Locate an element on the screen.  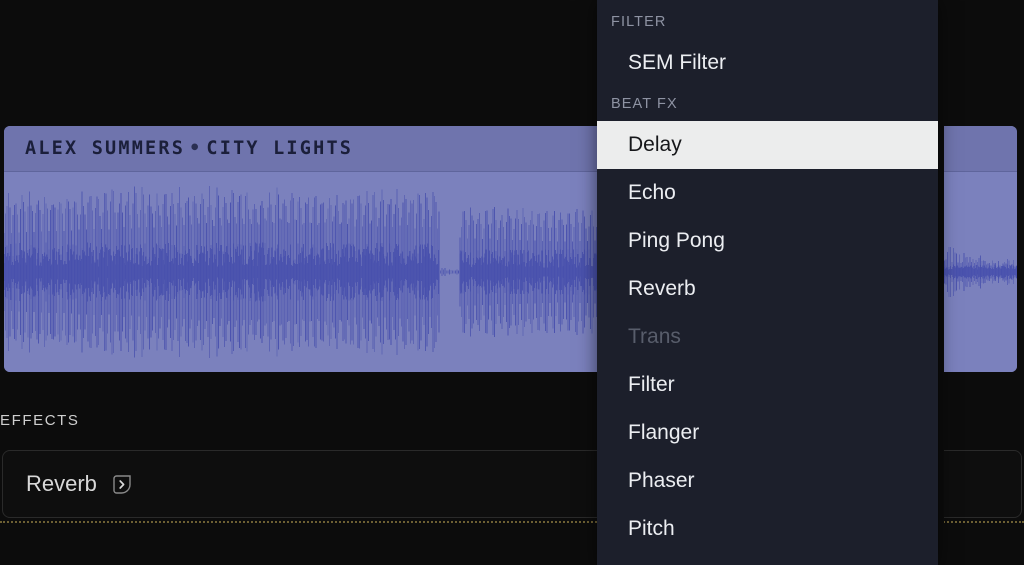
menu-item-pitch: Pitch is located at coordinates (767, 529).